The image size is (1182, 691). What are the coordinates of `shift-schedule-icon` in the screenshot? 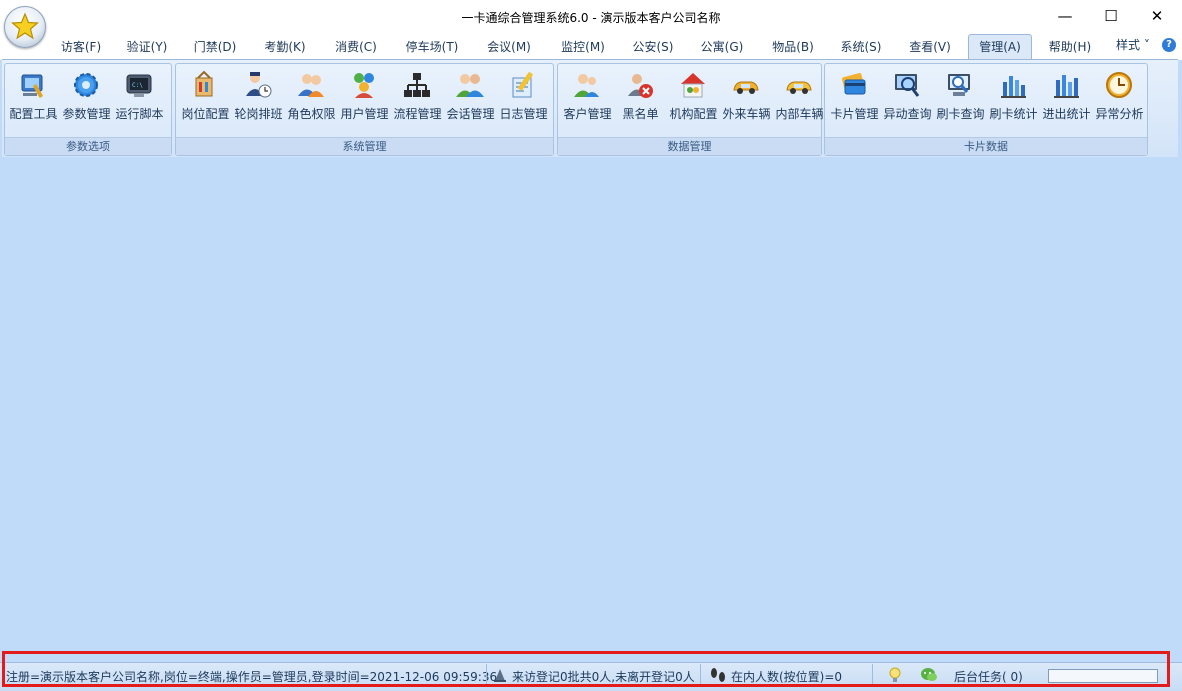 It's located at (259, 85).